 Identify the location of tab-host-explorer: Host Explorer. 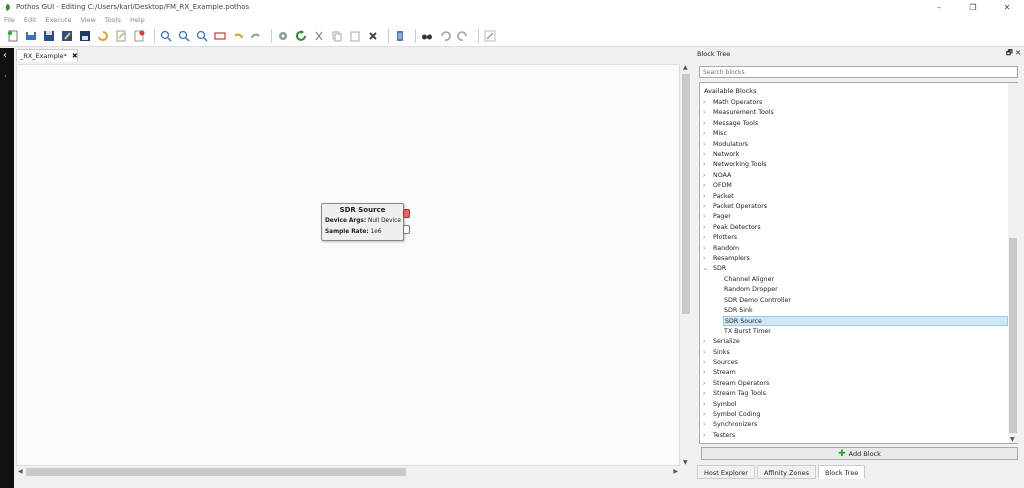
(726, 472).